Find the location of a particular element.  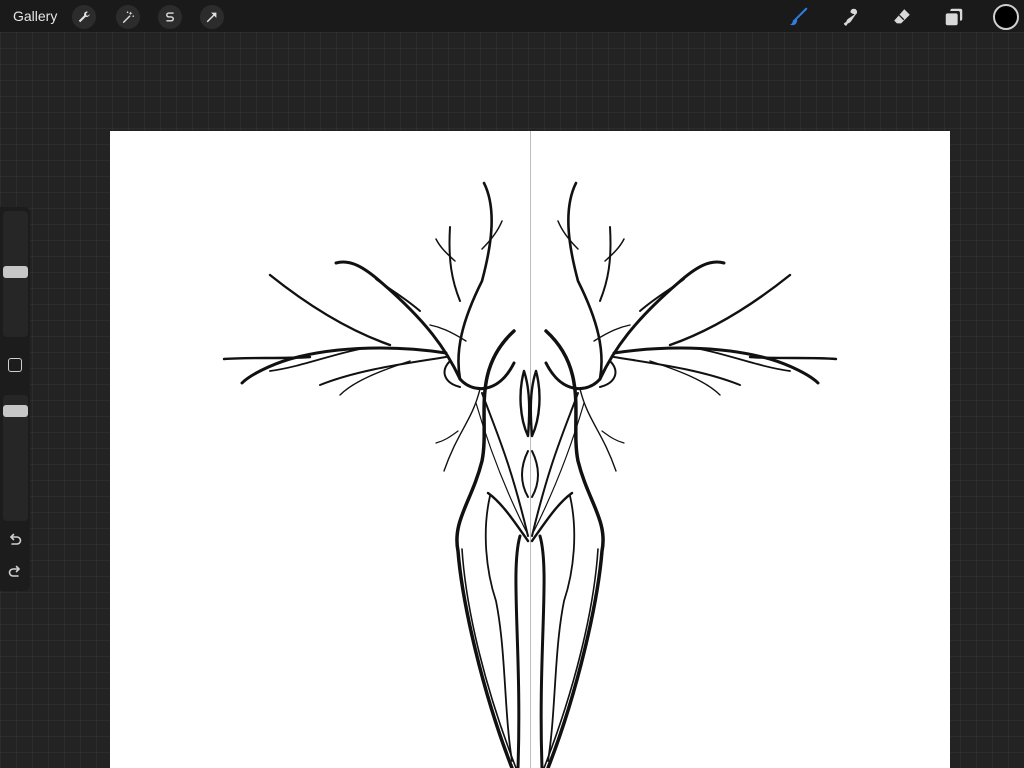

layers-button is located at coordinates (954, 17).